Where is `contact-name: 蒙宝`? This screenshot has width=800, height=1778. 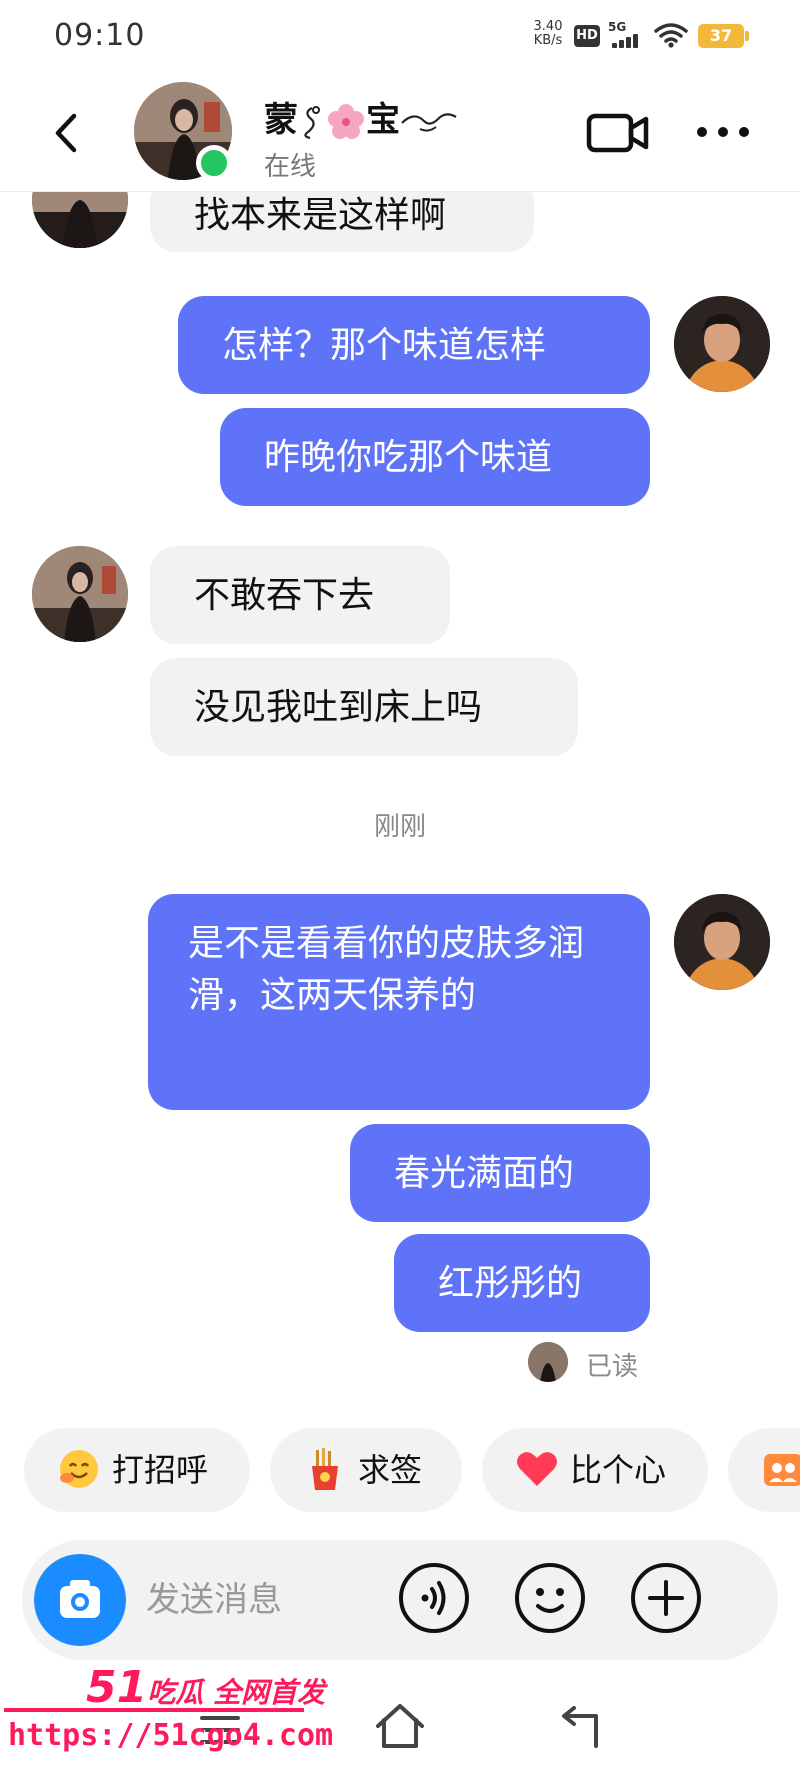 contact-name: 蒙宝 is located at coordinates (362, 117).